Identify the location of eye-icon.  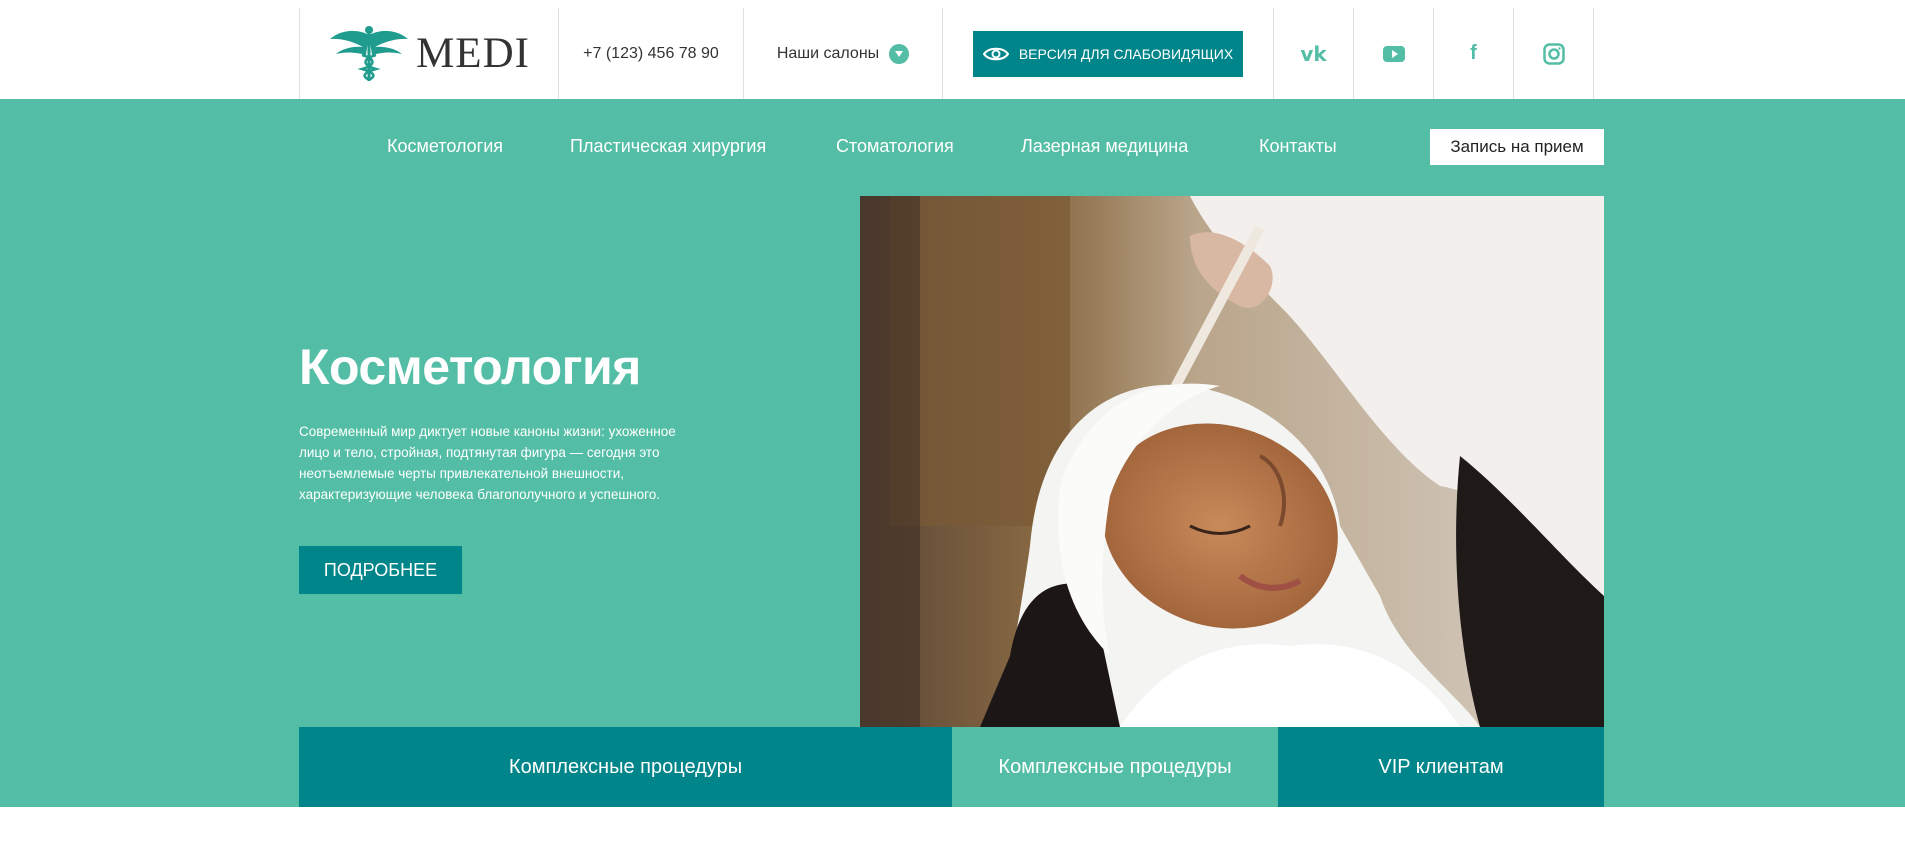
(995, 53).